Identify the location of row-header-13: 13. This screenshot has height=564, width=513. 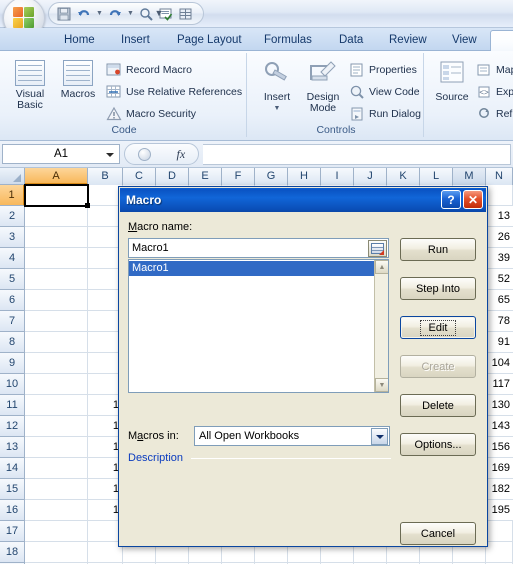
(12, 447).